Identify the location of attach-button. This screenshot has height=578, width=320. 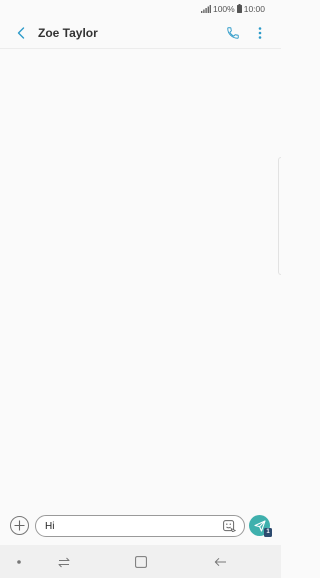
(19, 525).